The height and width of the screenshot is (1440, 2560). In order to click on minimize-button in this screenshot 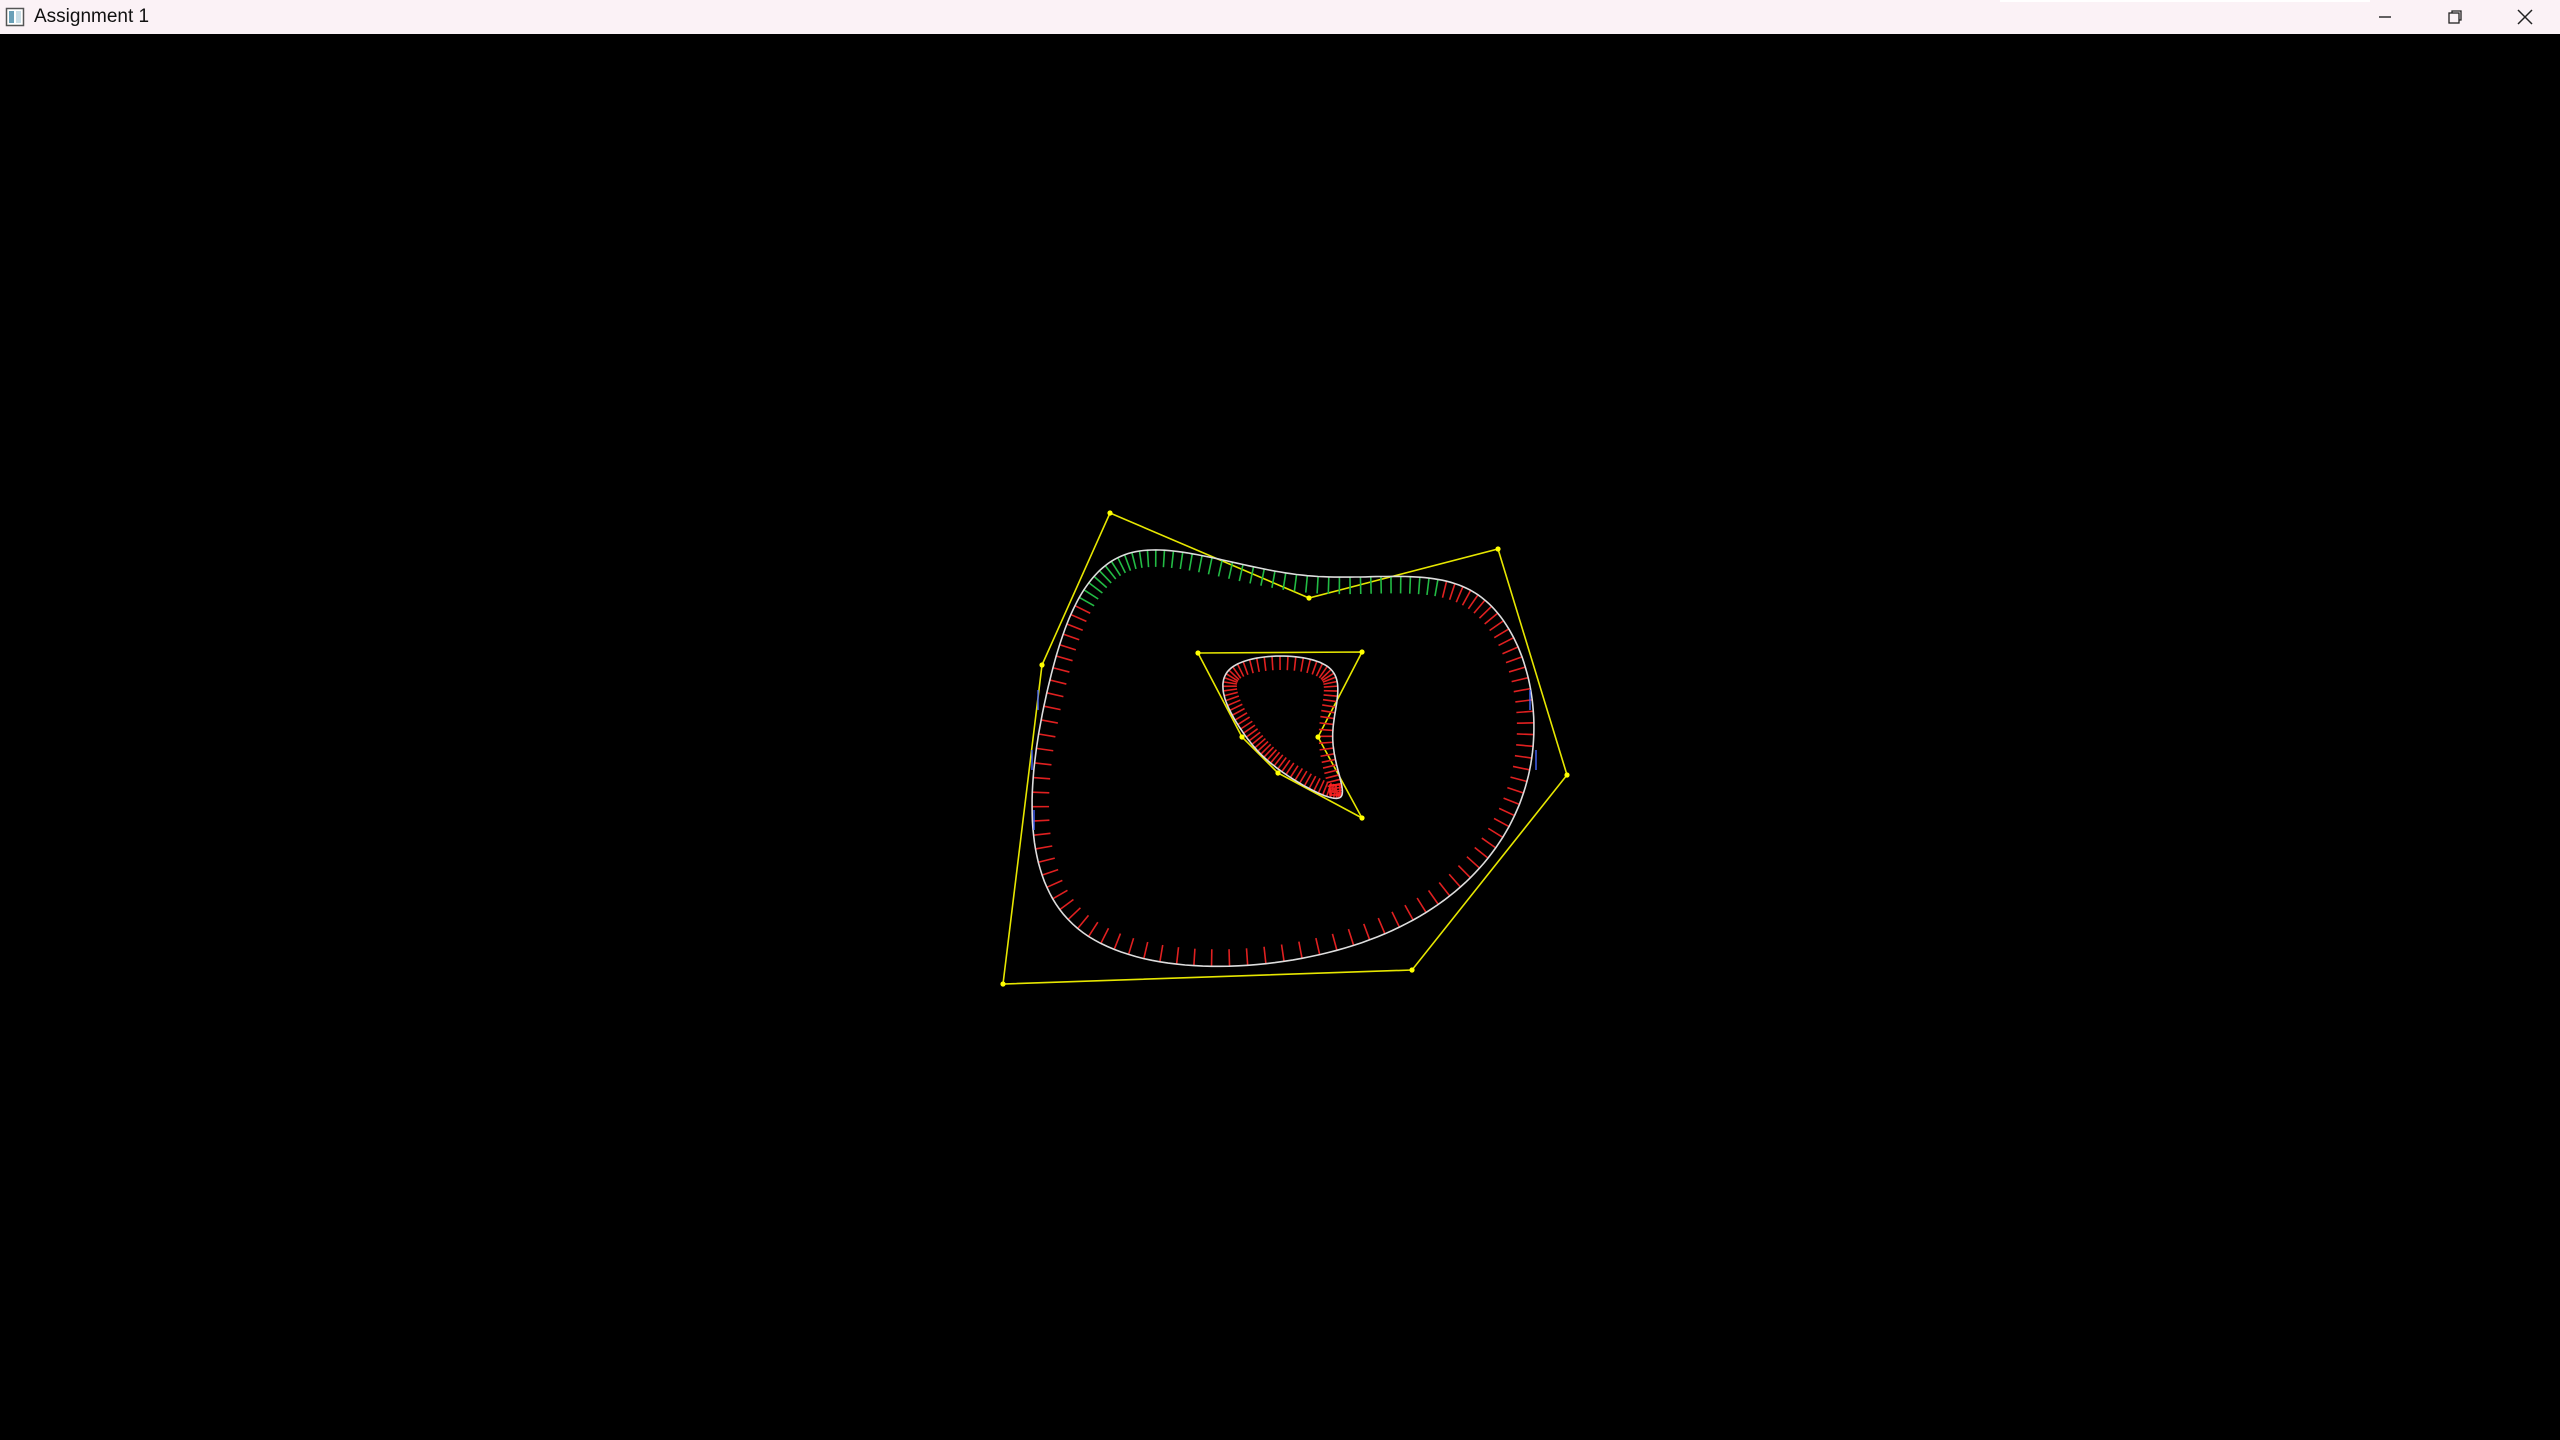, I will do `click(2385, 17)`.